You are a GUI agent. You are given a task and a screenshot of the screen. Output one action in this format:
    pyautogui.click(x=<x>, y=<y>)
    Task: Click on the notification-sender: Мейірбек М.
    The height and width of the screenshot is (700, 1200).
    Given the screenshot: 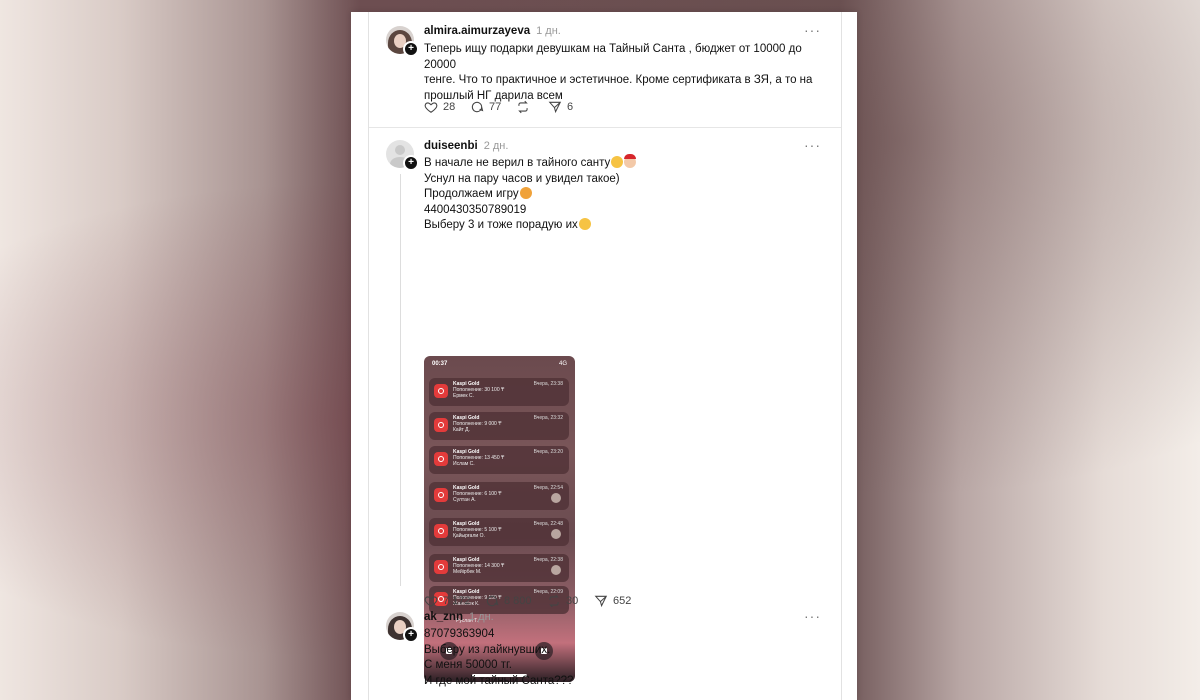 What is the action you would take?
    pyautogui.click(x=467, y=572)
    